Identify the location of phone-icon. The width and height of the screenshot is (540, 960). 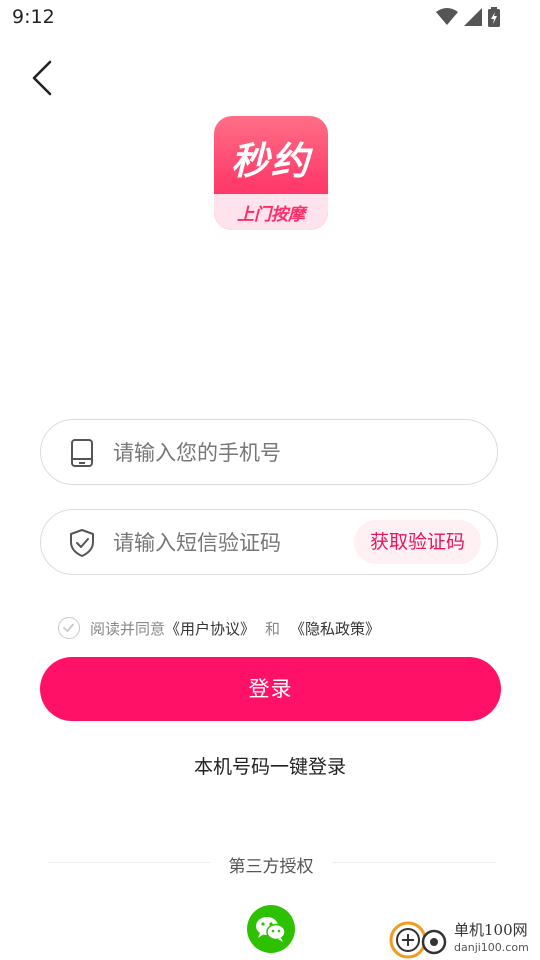
(82, 453).